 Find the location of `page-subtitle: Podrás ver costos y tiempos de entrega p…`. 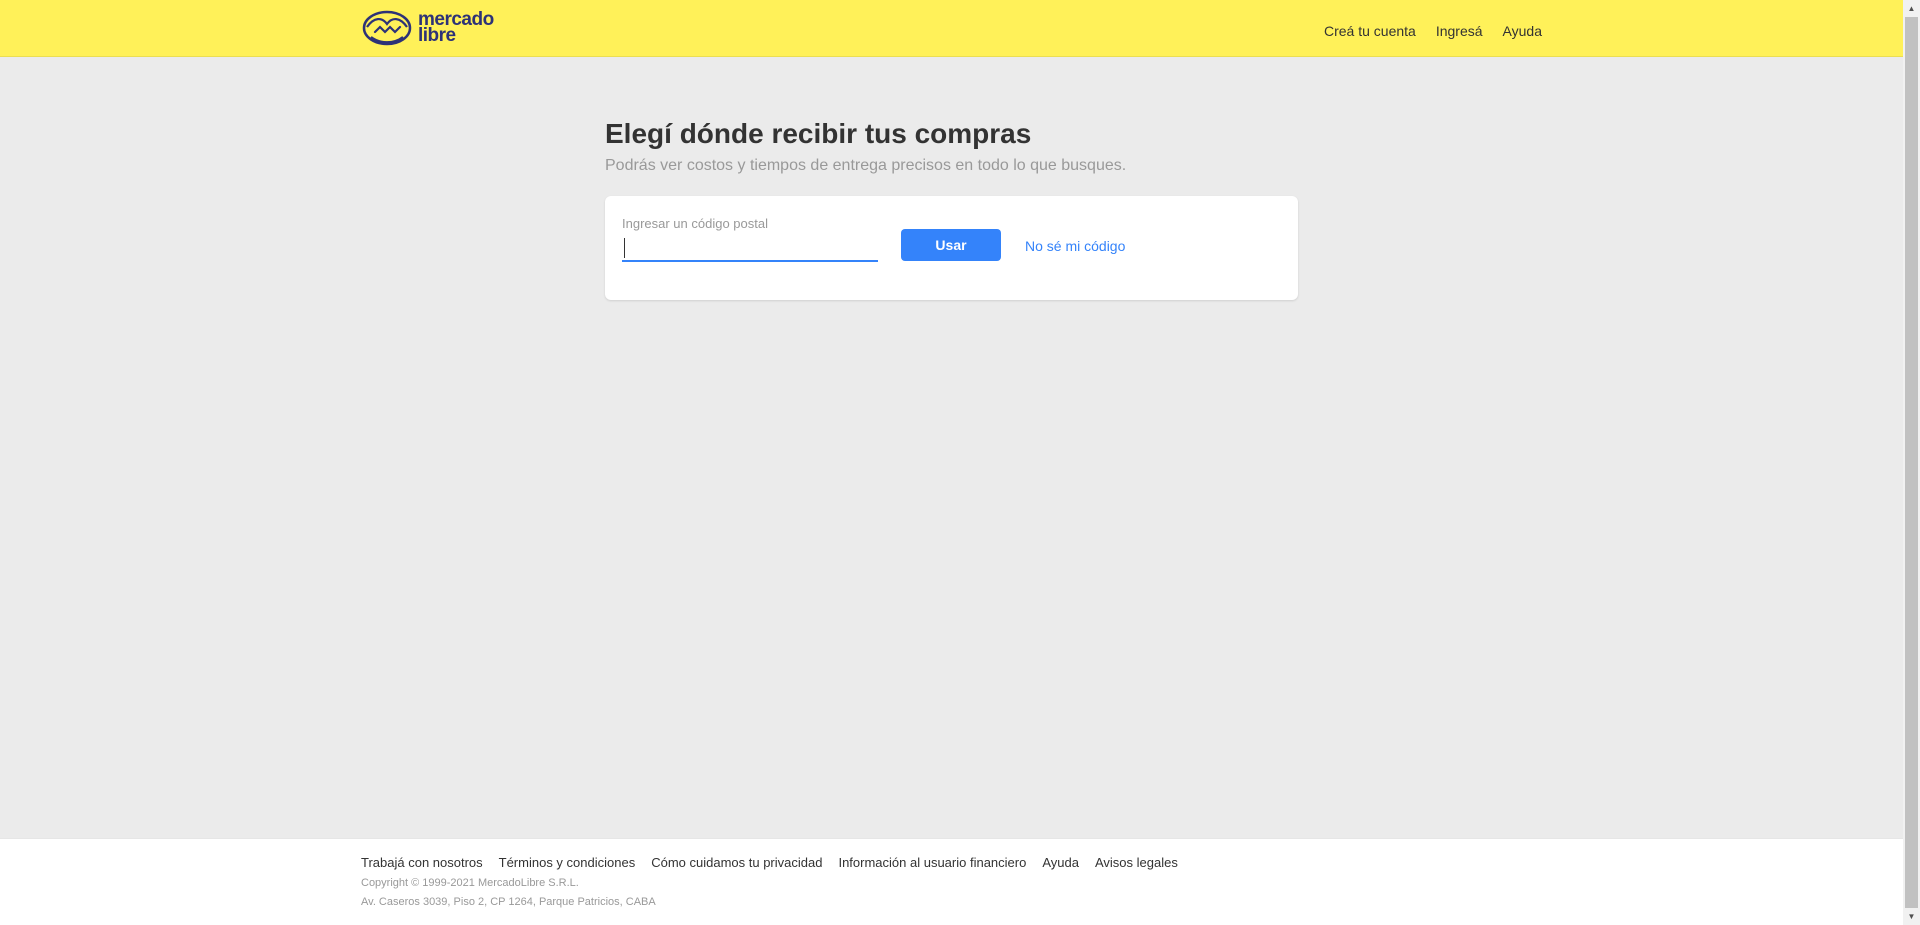

page-subtitle: Podrás ver costos y tiempos de entrega p… is located at coordinates (866, 165).